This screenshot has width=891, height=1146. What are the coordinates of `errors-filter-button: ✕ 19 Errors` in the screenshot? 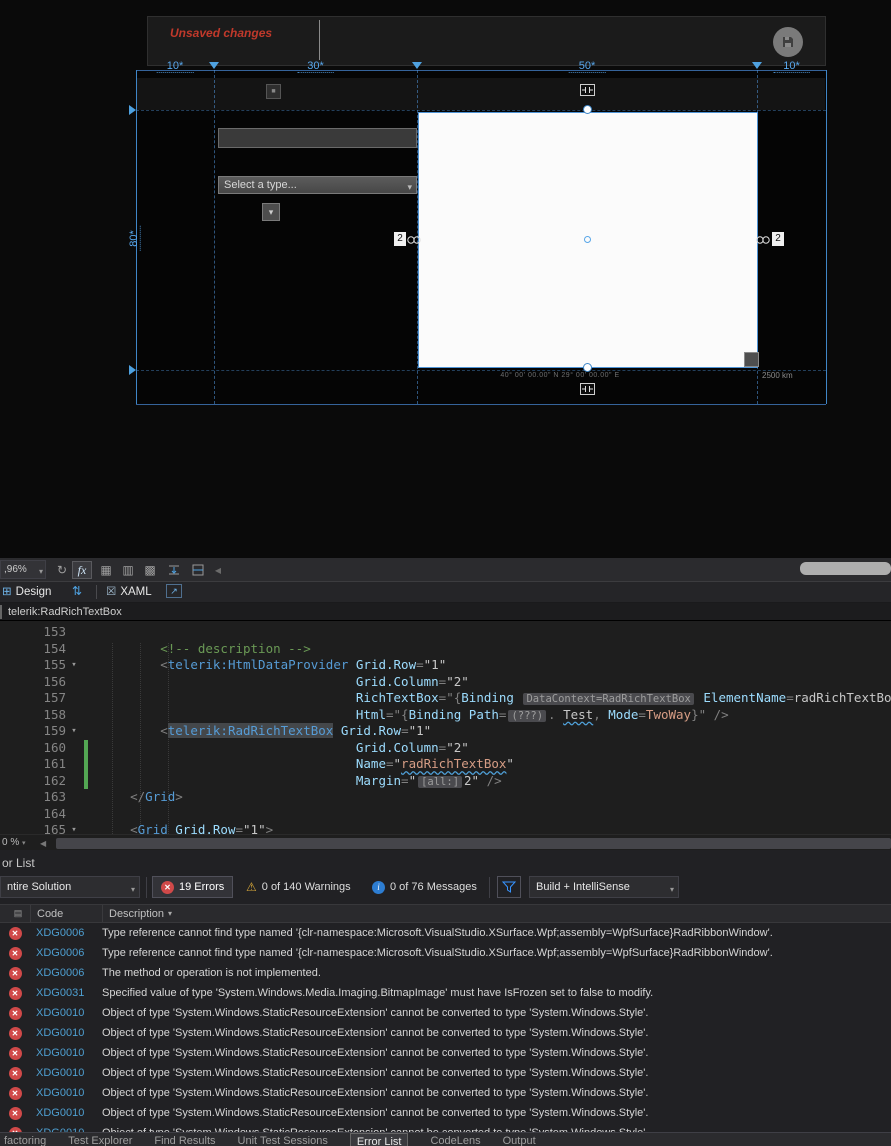 It's located at (193, 887).